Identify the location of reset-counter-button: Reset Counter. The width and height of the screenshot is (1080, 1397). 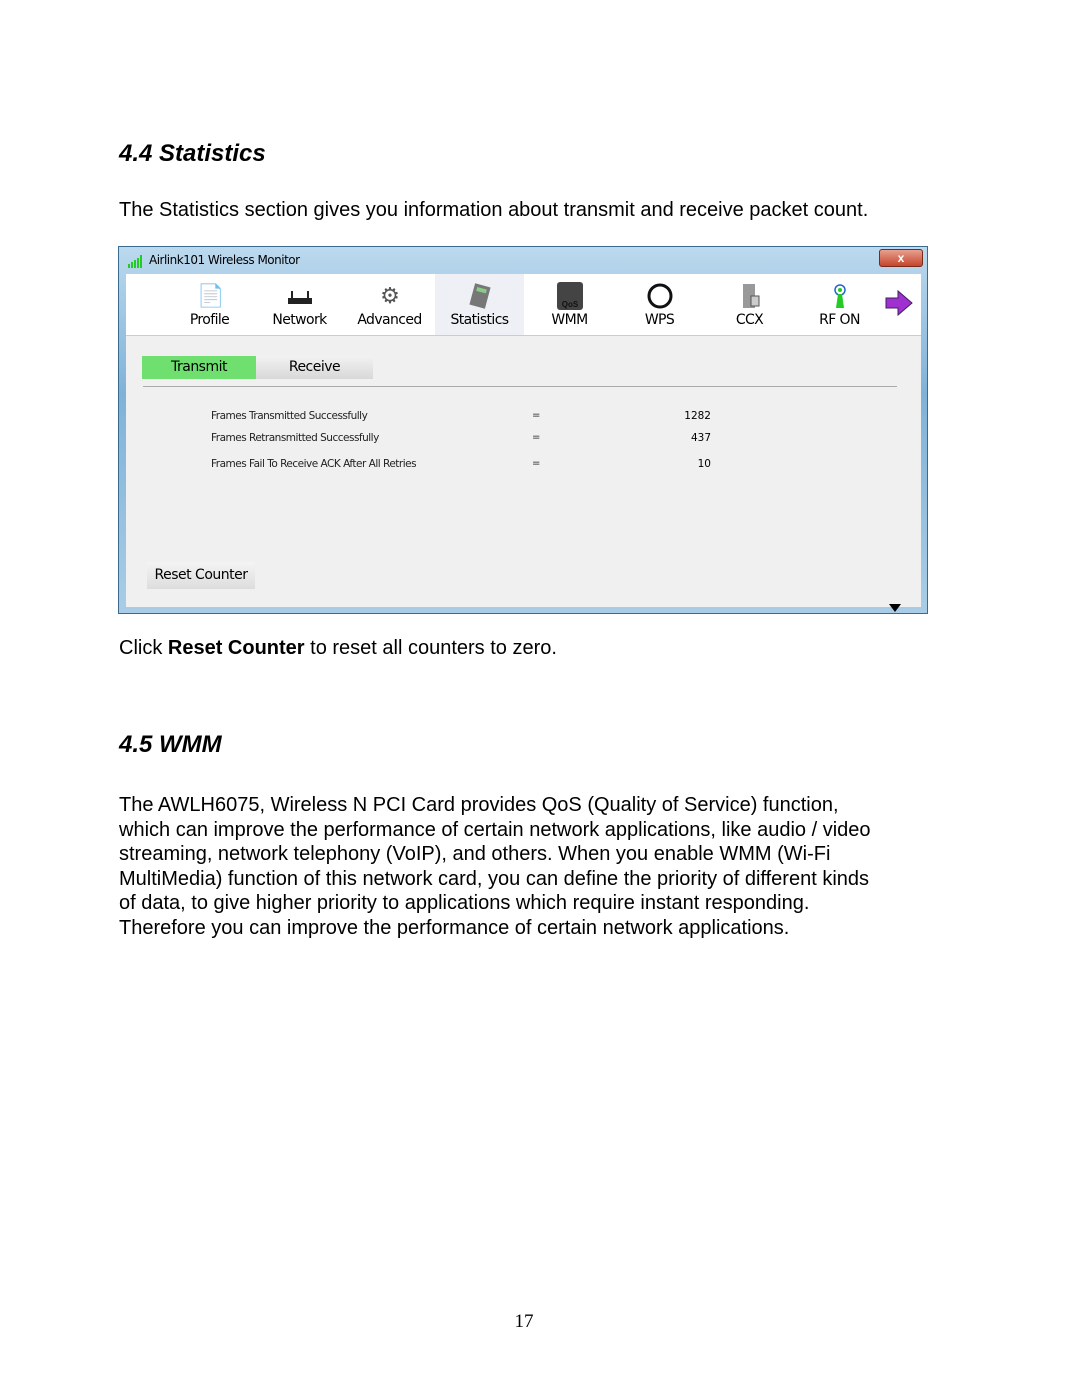
(201, 575).